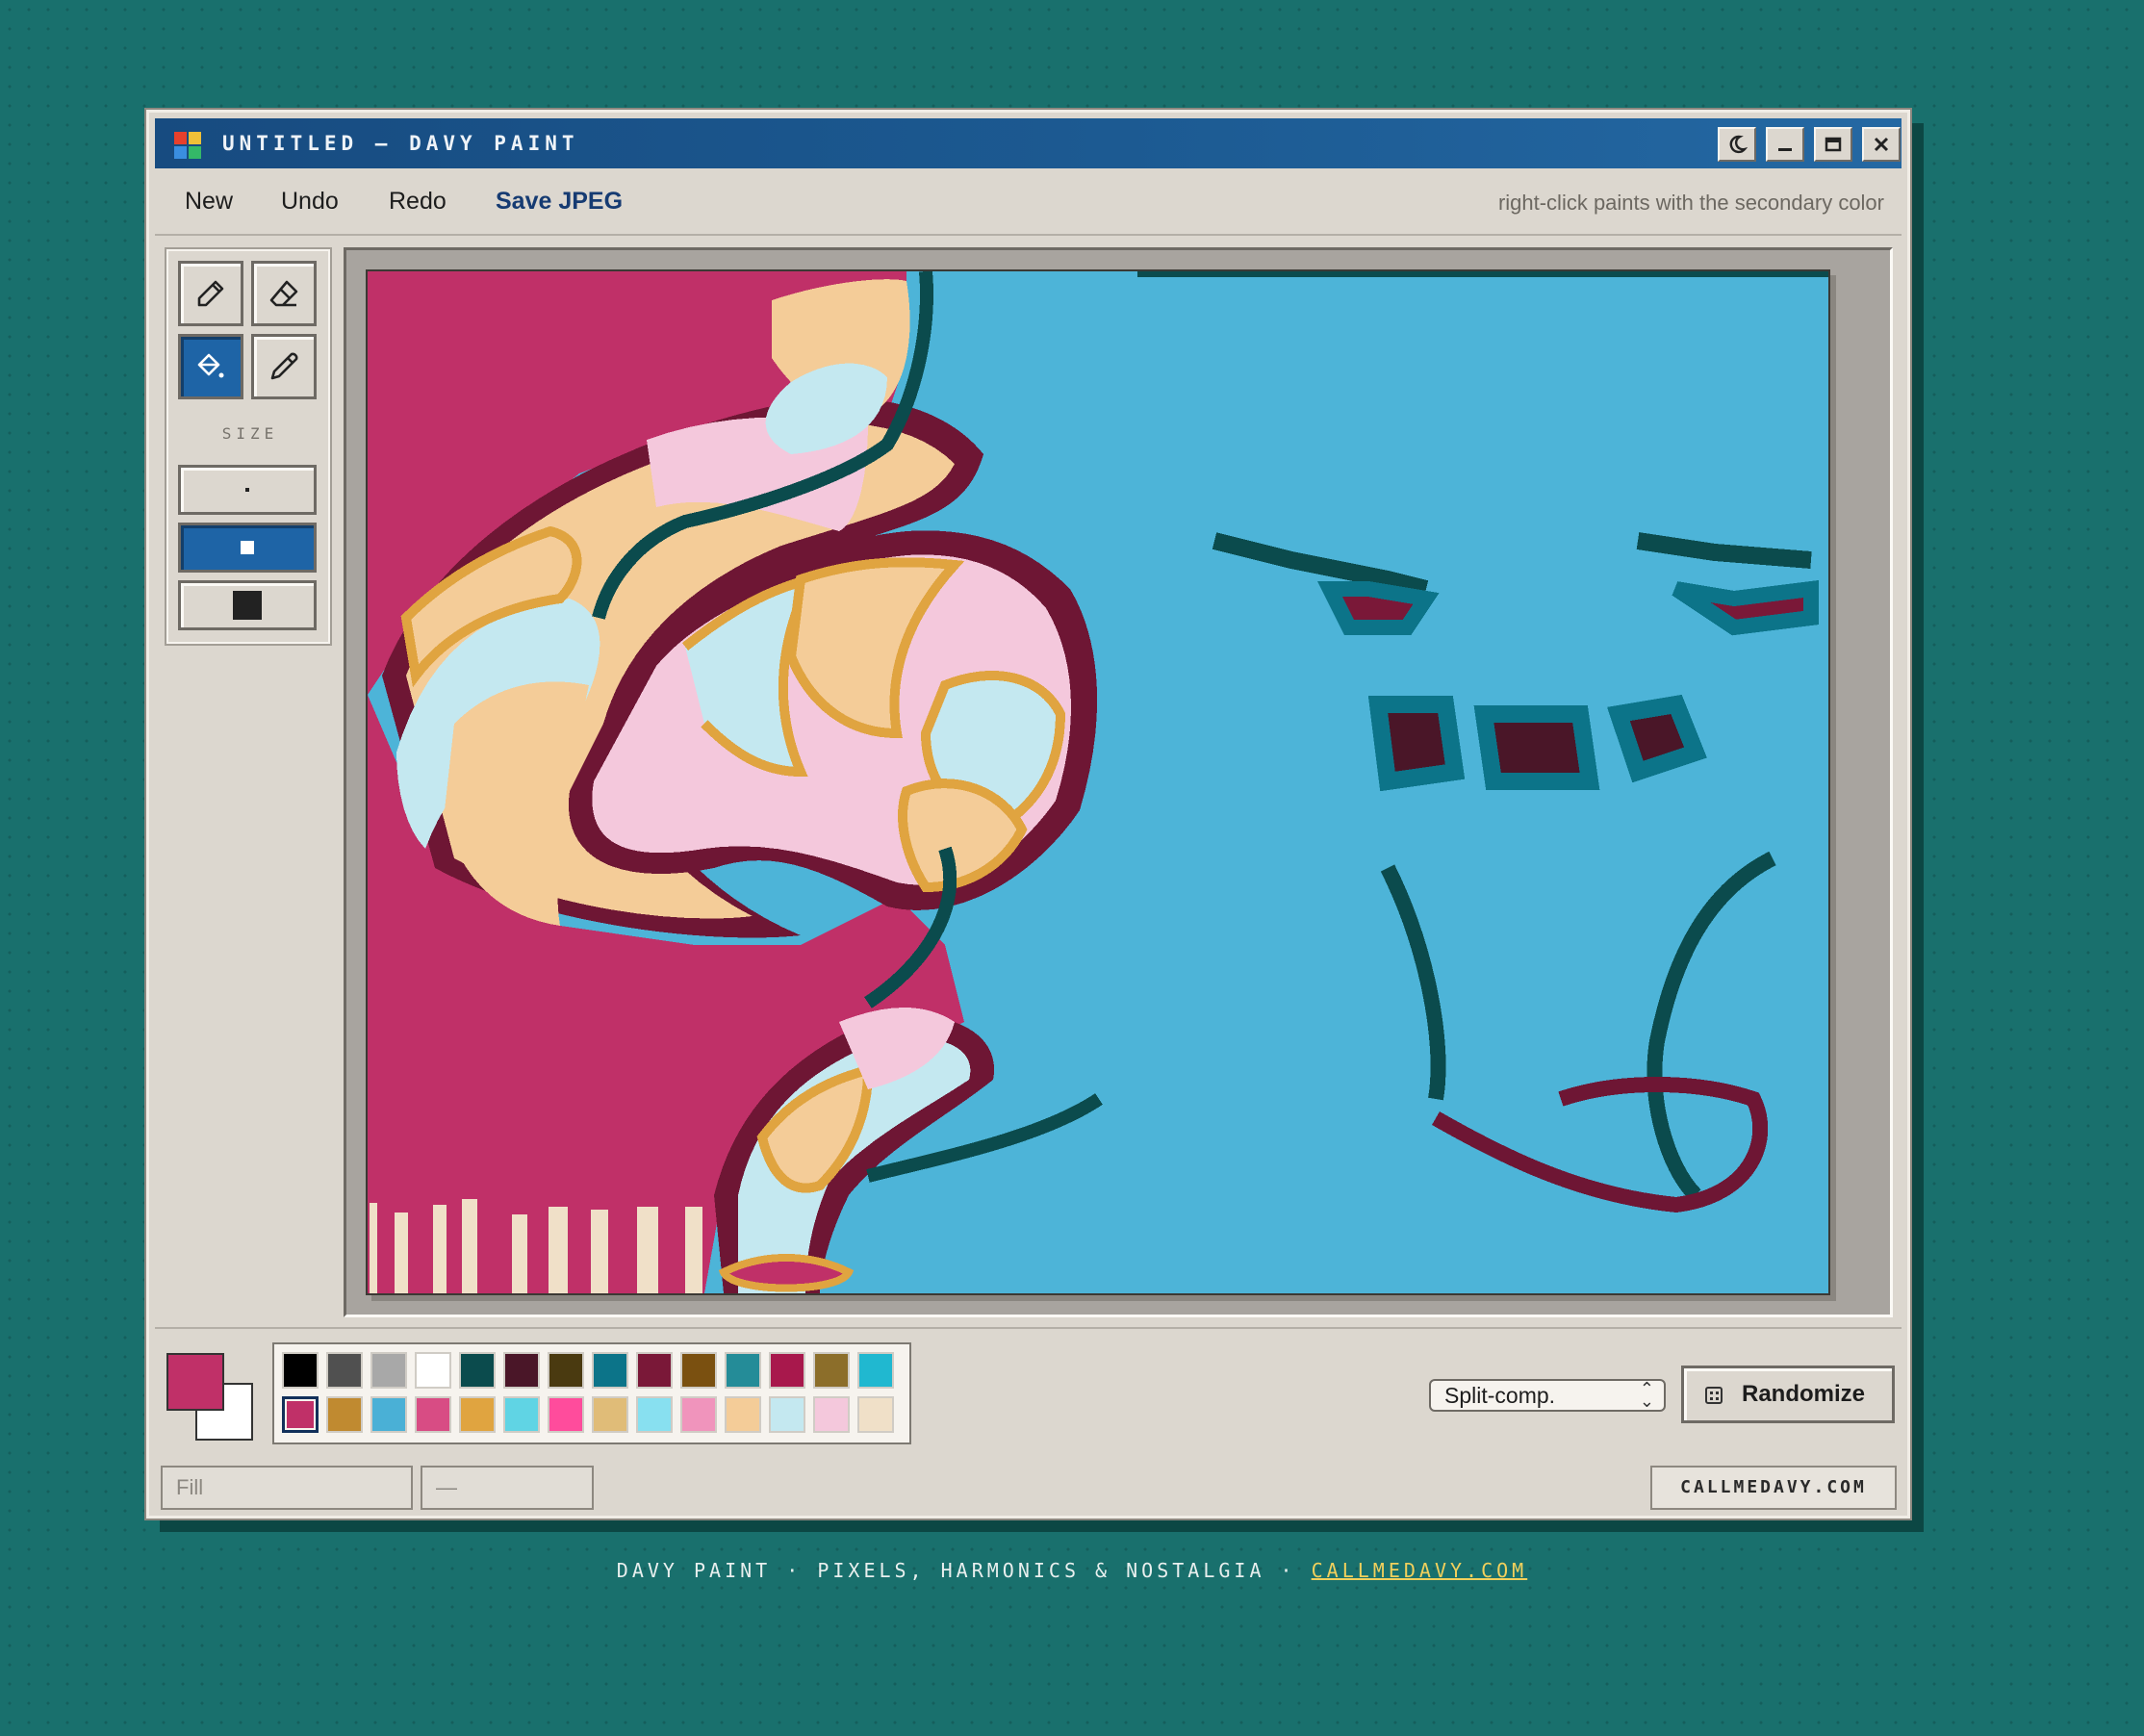 The width and height of the screenshot is (2144, 1736). I want to click on title-bar: UNTITLED — DAVY PAINT, so click(1028, 143).